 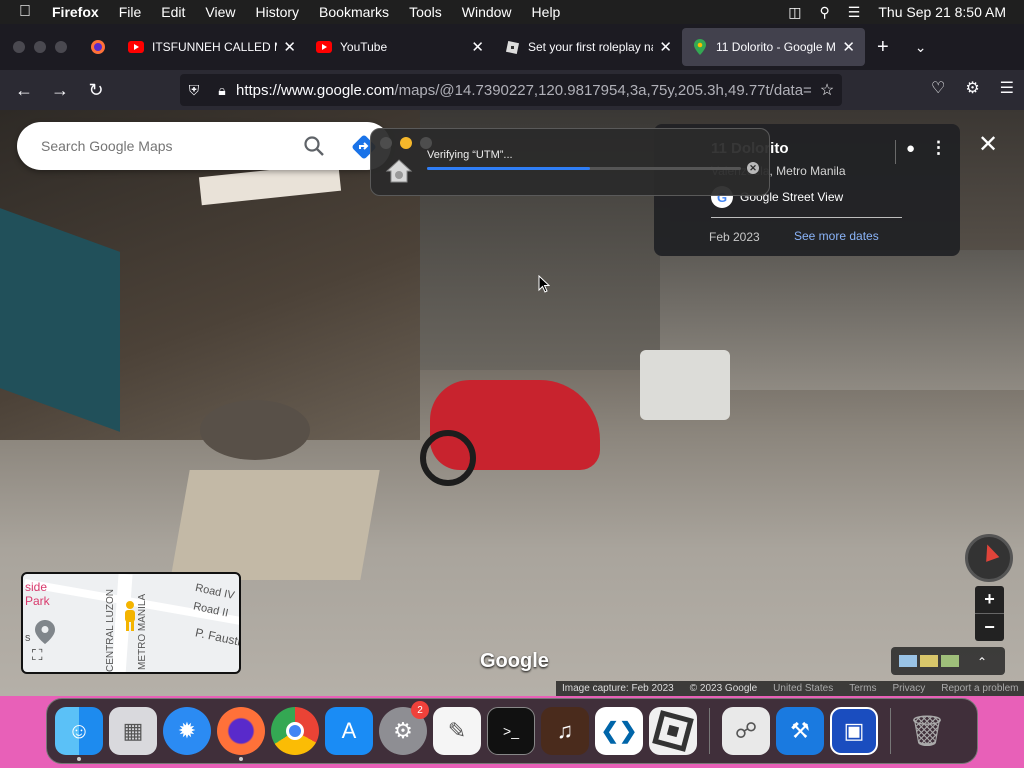 I want to click on expand-layers-icon: ⌃, so click(x=986, y=662).